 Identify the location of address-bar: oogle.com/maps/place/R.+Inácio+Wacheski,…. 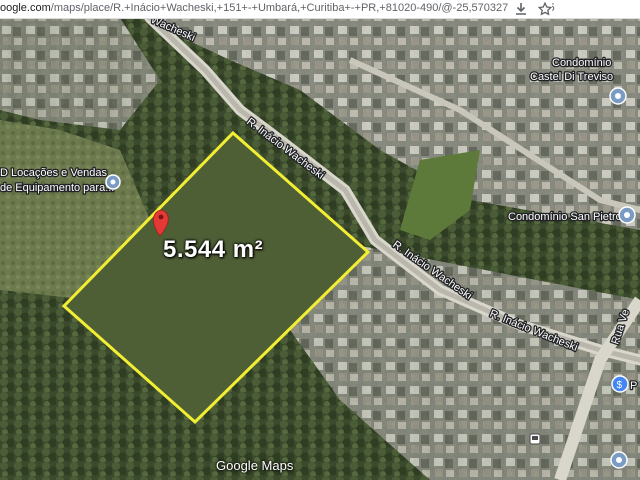
(320, 9).